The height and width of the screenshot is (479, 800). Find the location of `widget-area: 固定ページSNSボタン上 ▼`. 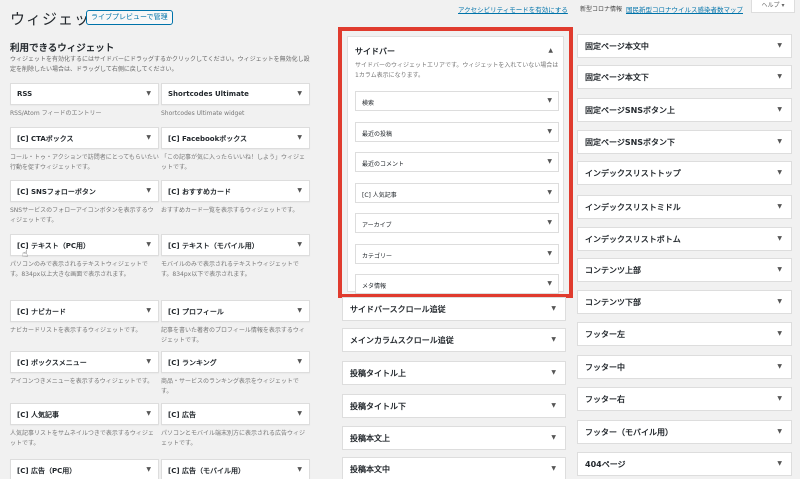

widget-area: 固定ページSNSボタン上 ▼ is located at coordinates (684, 110).